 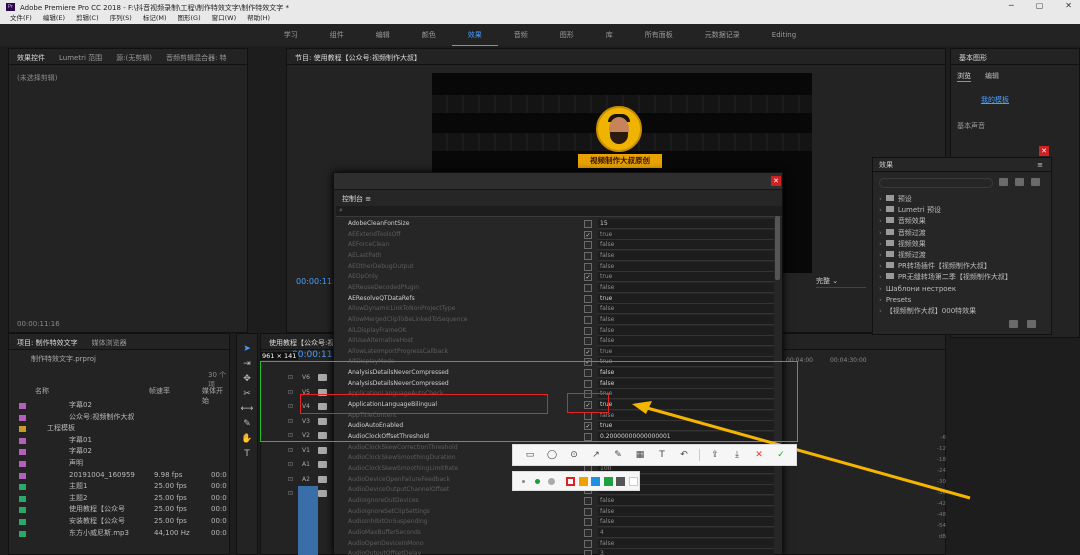 What do you see at coordinates (699, 455) in the screenshot?
I see `divider` at bounding box center [699, 455].